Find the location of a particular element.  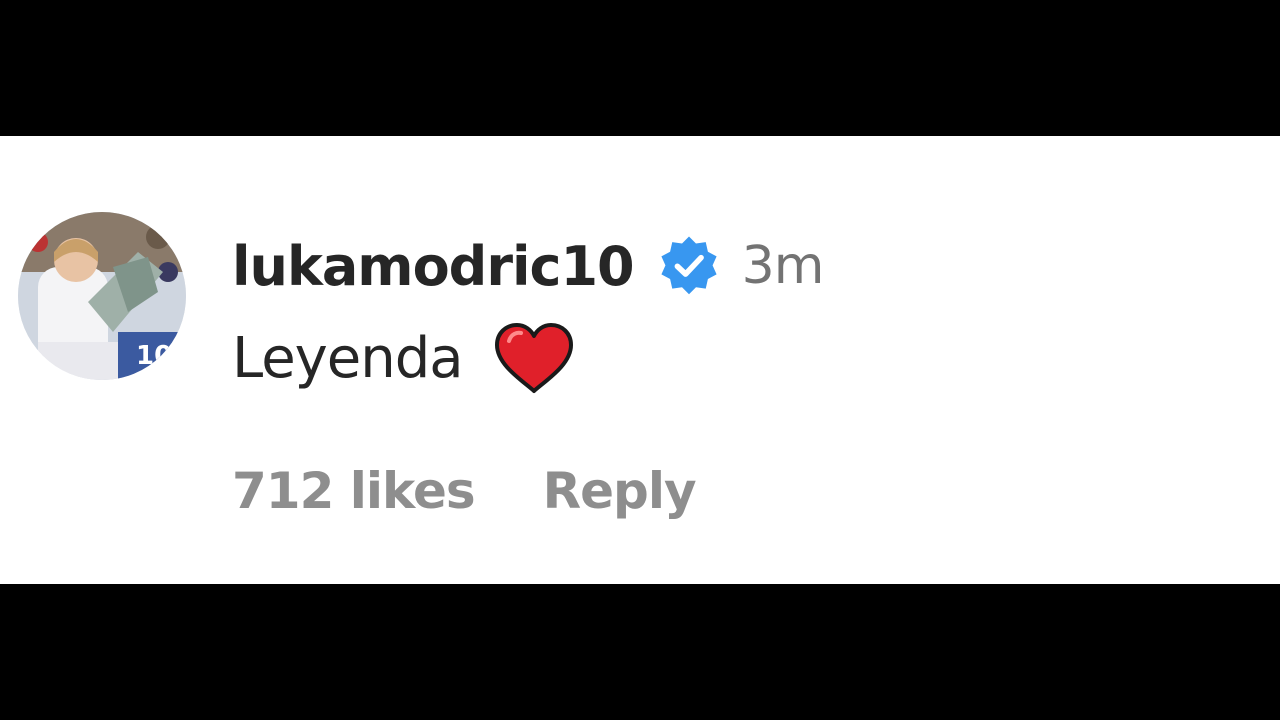

reply-button: Reply is located at coordinates (620, 491).